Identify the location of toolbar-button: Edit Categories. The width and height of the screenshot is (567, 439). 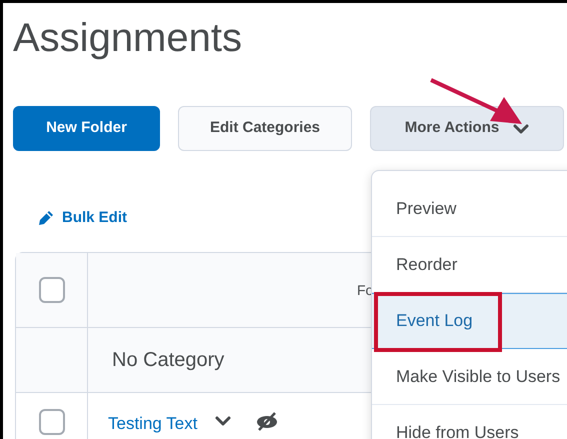
(265, 128).